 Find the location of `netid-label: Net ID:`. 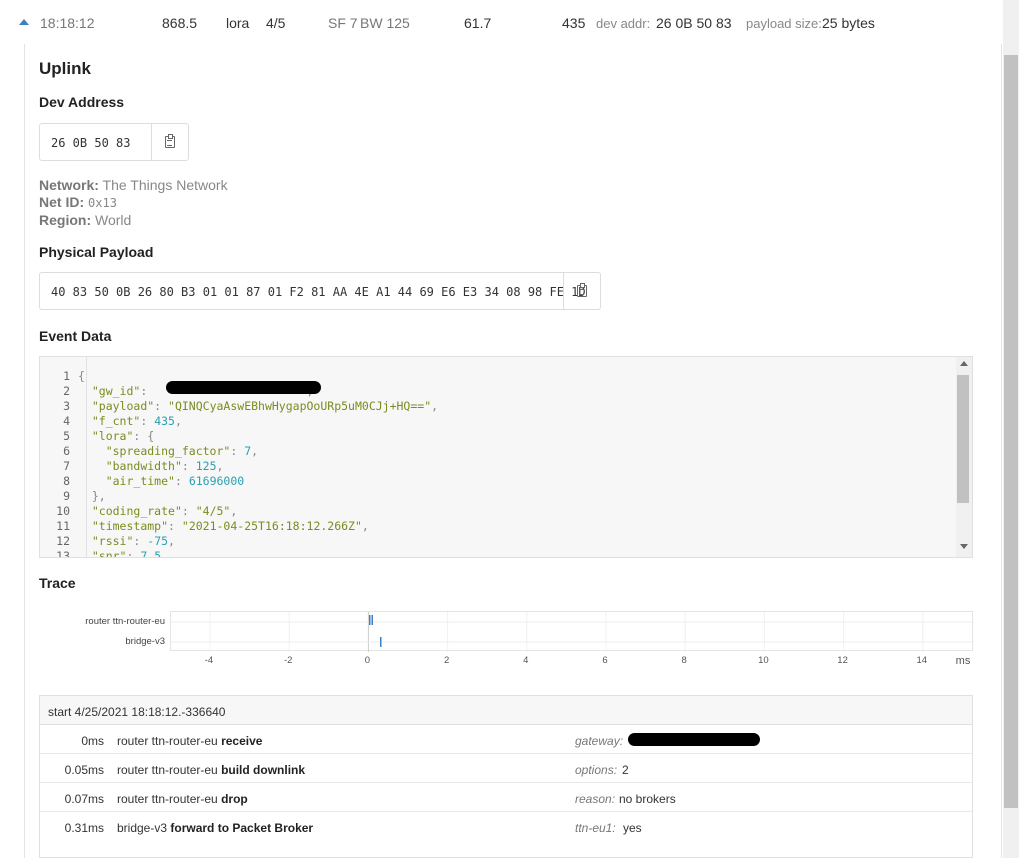

netid-label: Net ID: is located at coordinates (62, 202).